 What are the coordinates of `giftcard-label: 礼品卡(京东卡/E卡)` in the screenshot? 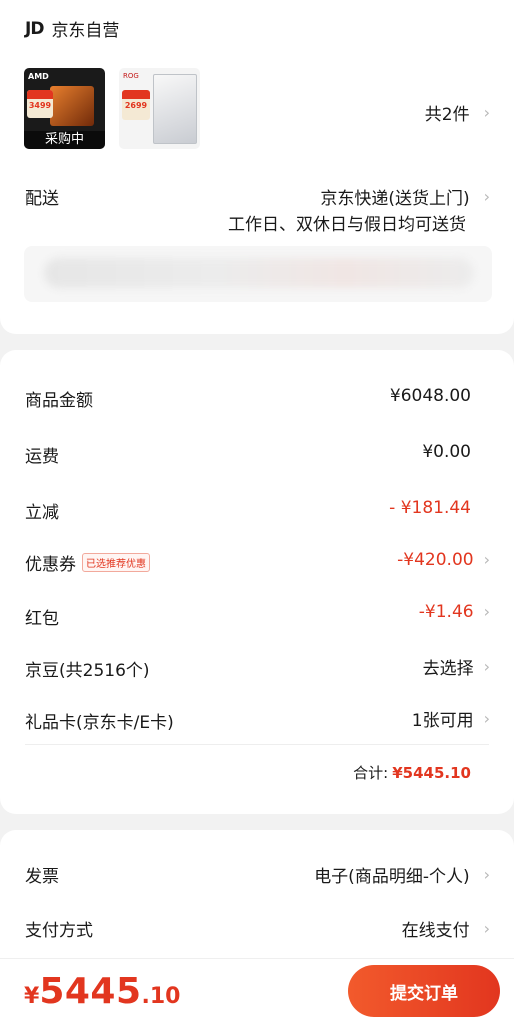 It's located at (99, 723).